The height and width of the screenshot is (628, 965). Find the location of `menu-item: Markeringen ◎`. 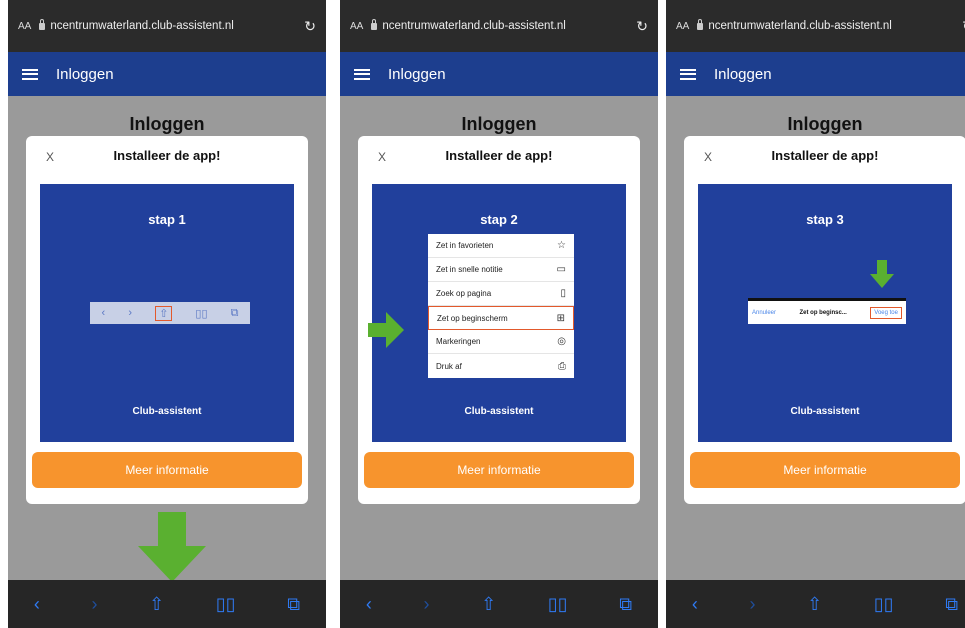

menu-item: Markeringen ◎ is located at coordinates (501, 342).